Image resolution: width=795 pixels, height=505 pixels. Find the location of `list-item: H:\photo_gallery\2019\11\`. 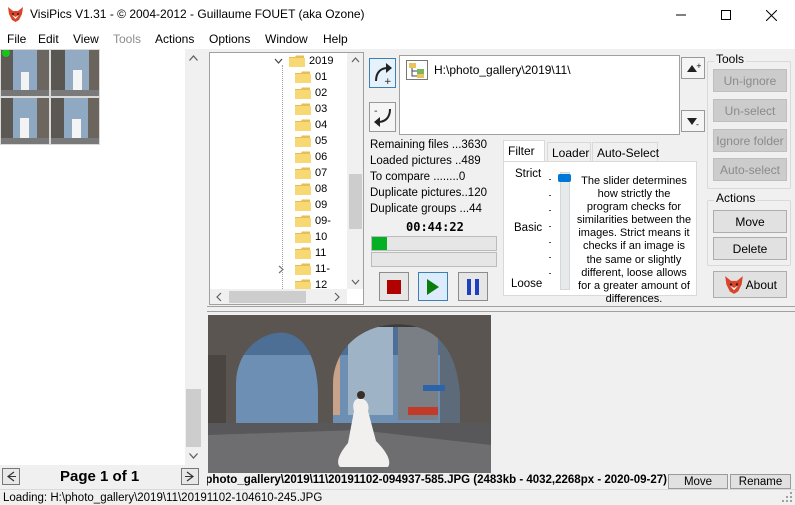

list-item: H:\photo_gallery\2019\11\ is located at coordinates (488, 70).